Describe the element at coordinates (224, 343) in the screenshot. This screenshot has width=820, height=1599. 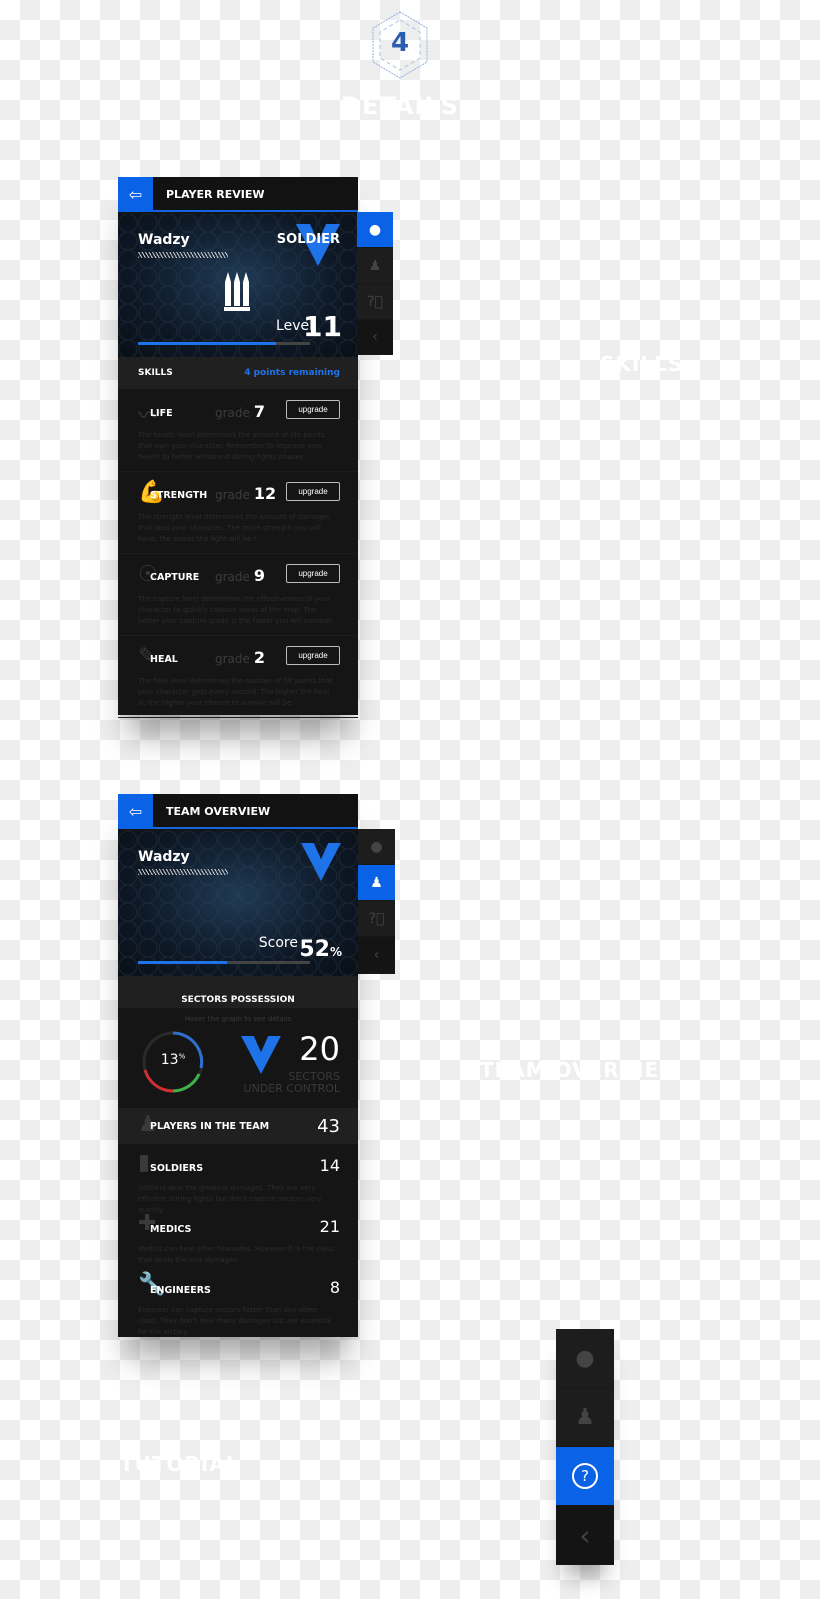
I see `level-progress` at that location.